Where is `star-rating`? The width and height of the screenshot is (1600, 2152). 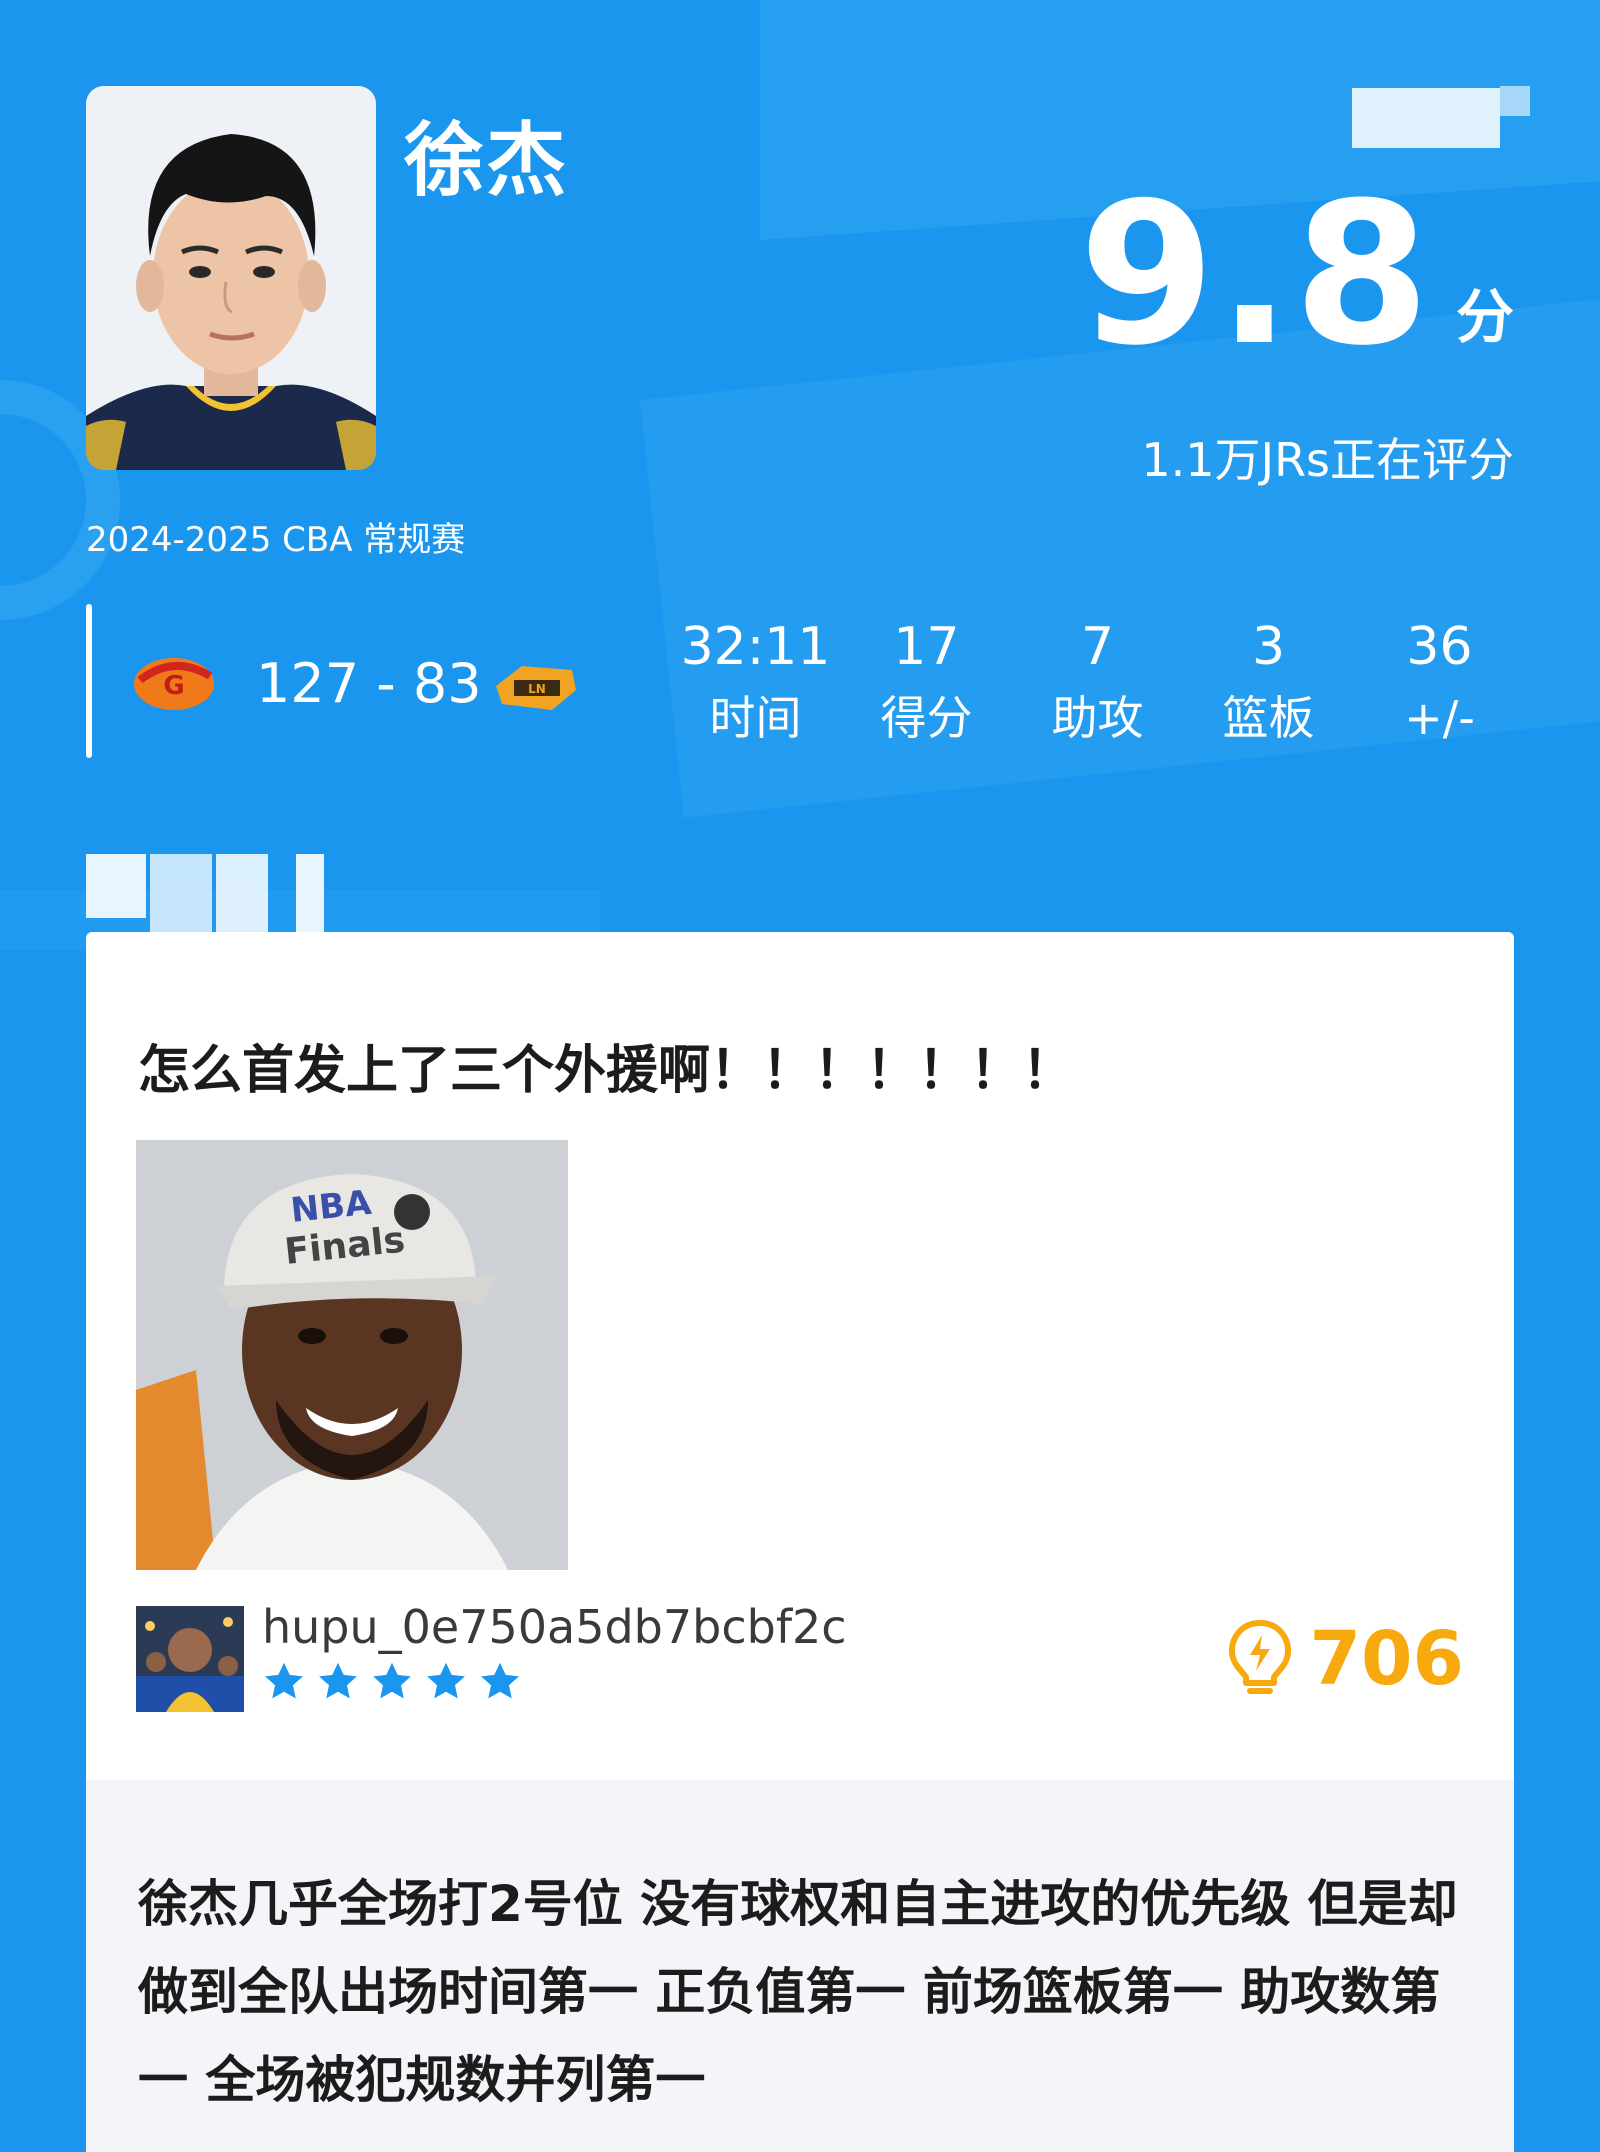
star-rating is located at coordinates (392, 1682).